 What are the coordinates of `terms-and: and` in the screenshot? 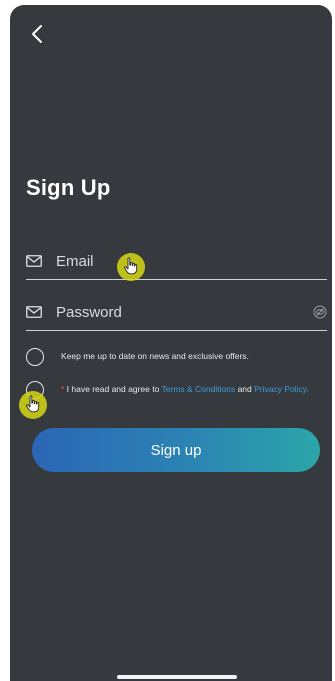 It's located at (245, 389).